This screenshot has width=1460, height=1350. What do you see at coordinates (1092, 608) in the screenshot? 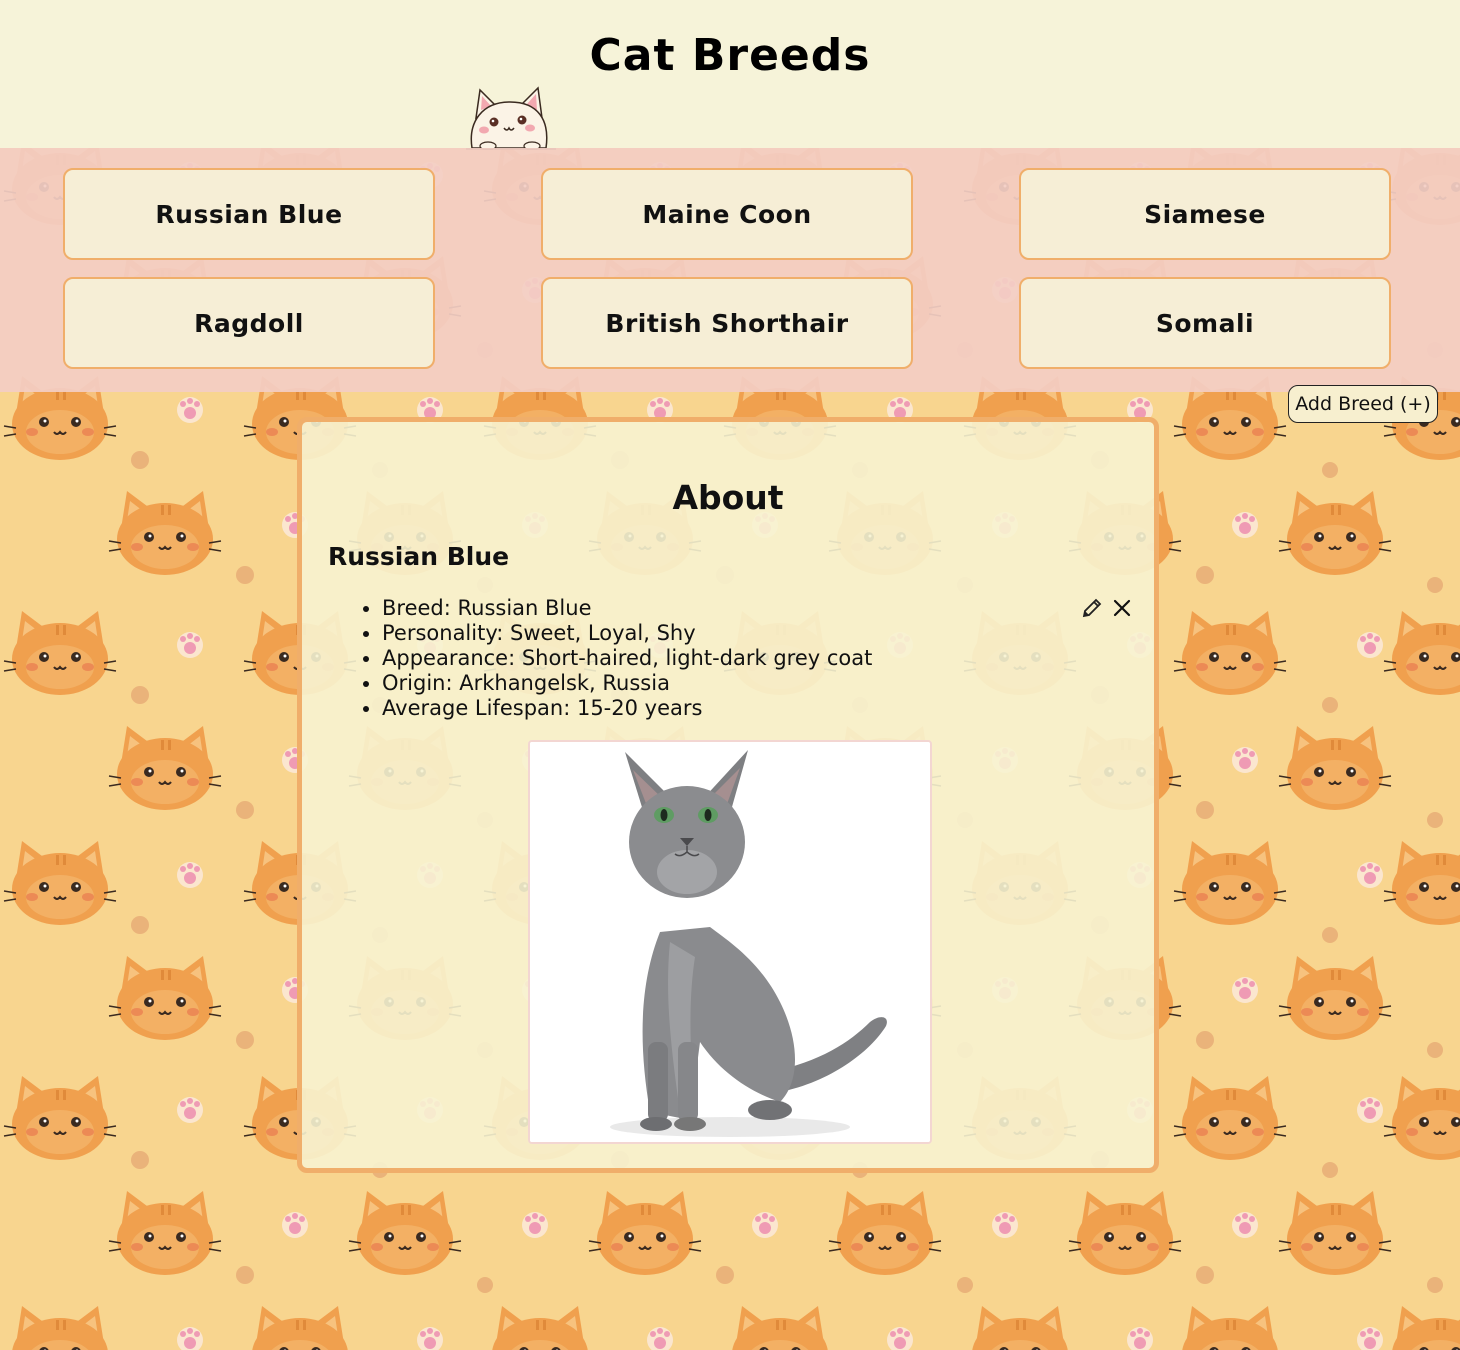
I see `pencil-icon` at bounding box center [1092, 608].